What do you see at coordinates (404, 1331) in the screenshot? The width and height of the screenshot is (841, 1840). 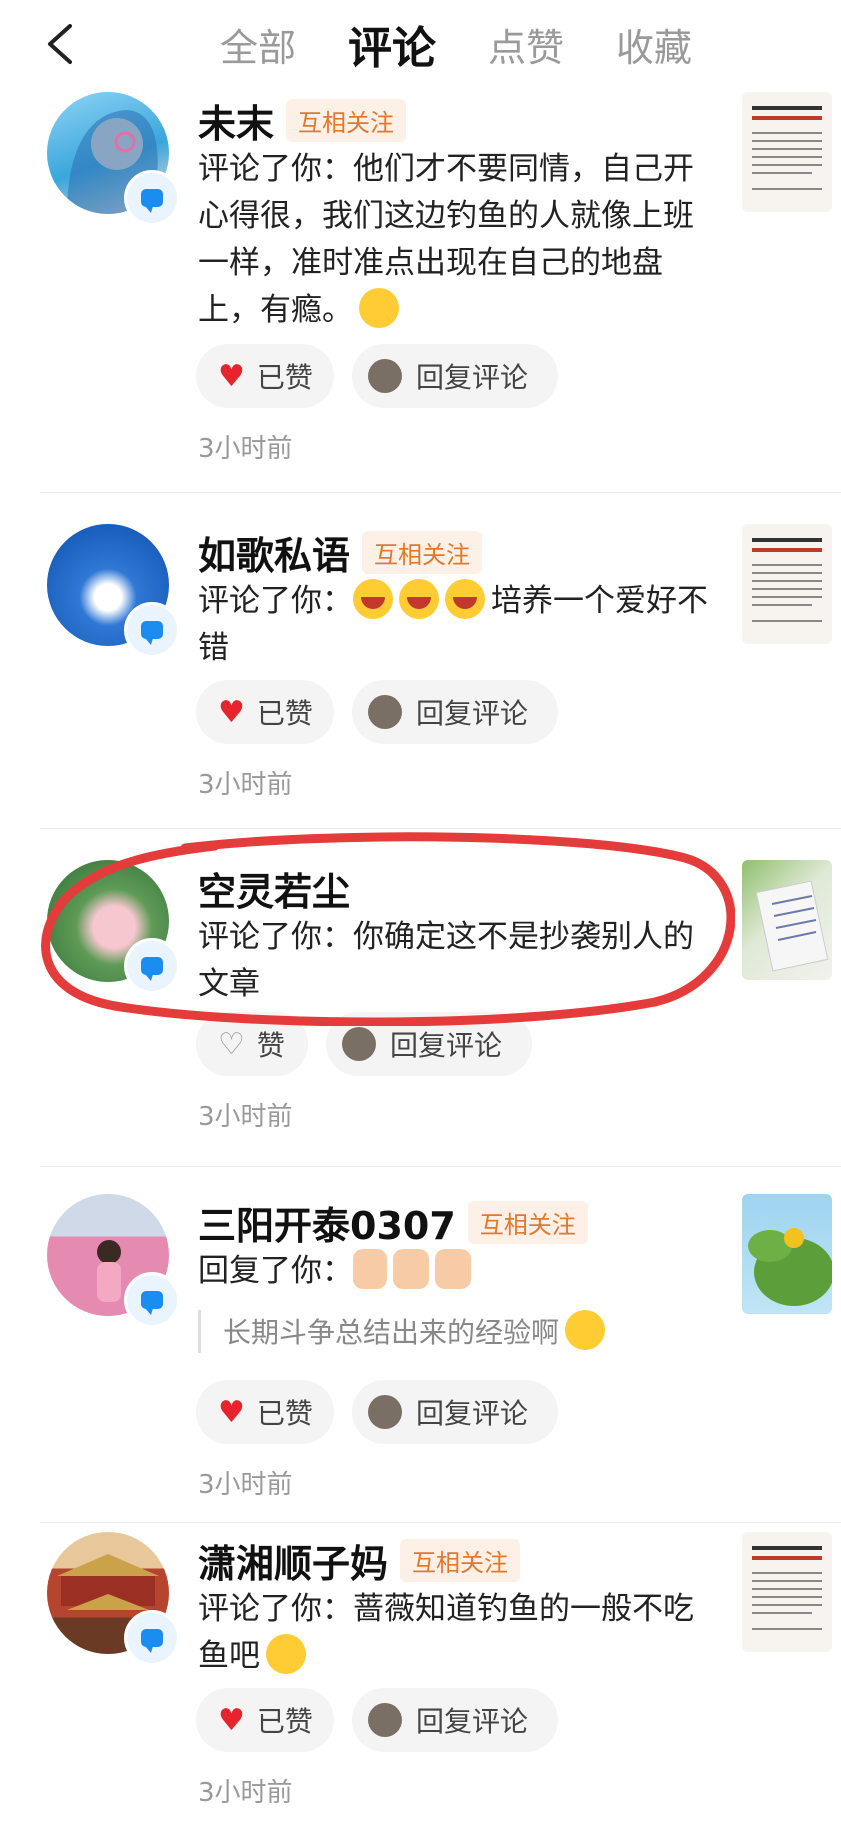 I see `quoted-comment: 长期斗争总结出来的经验啊` at bounding box center [404, 1331].